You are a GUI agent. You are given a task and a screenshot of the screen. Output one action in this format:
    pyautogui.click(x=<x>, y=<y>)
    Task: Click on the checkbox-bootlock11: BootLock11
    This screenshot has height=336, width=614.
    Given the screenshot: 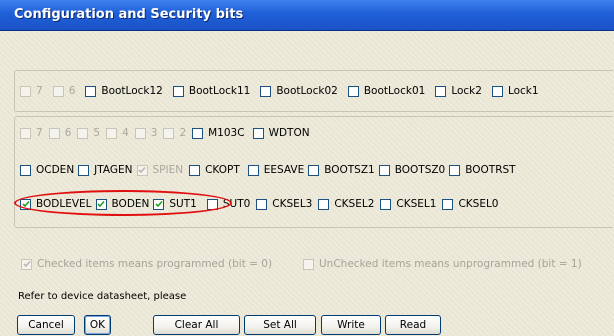 What is the action you would take?
    pyautogui.click(x=211, y=91)
    